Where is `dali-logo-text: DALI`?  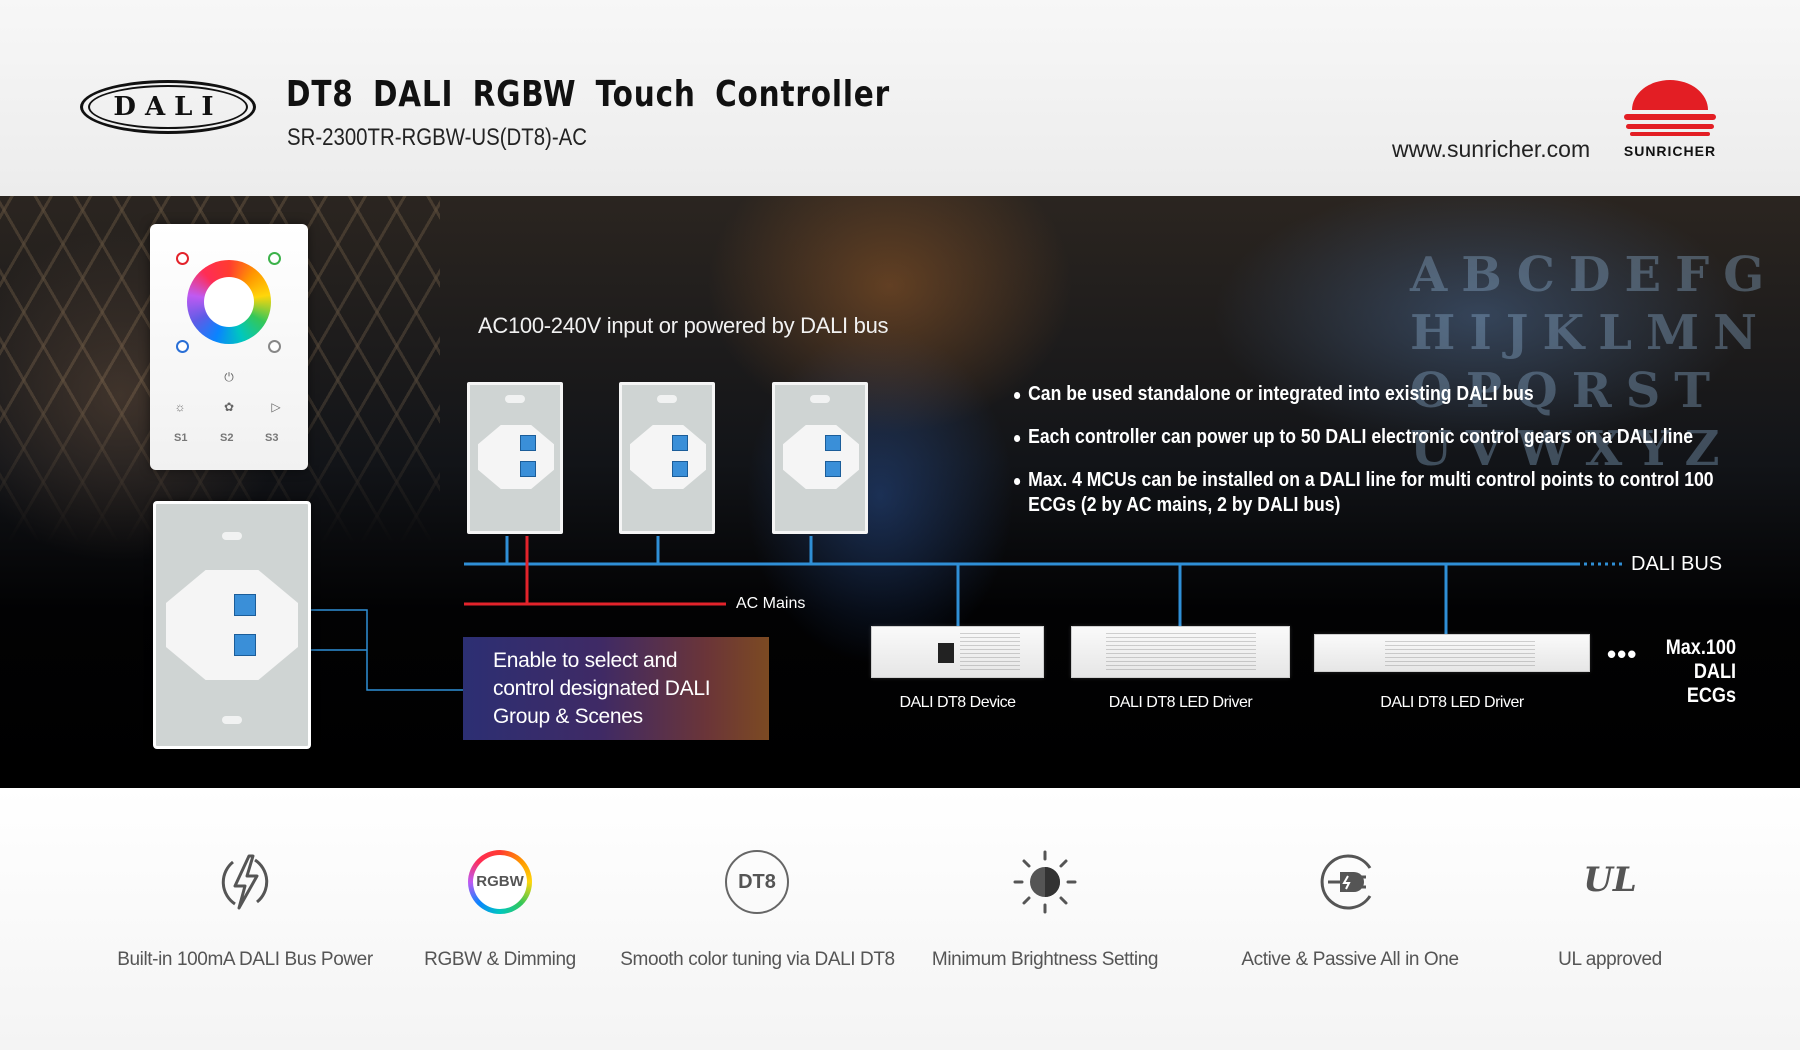 dali-logo-text: DALI is located at coordinates (168, 107).